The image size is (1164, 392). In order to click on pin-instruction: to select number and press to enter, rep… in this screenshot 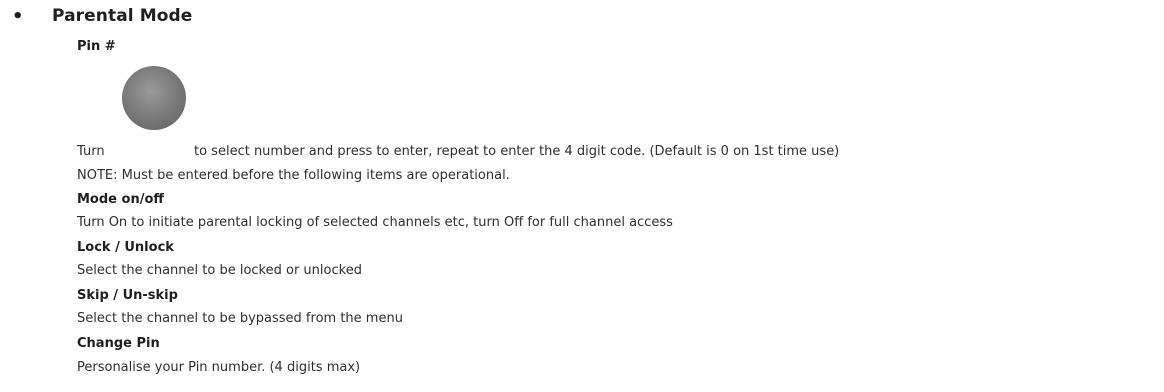, I will do `click(517, 151)`.